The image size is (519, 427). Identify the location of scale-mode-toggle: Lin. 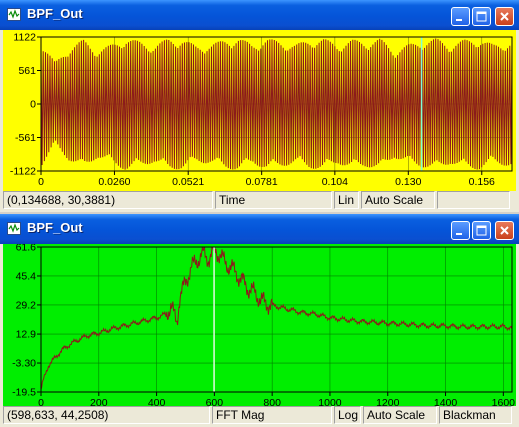
(346, 200).